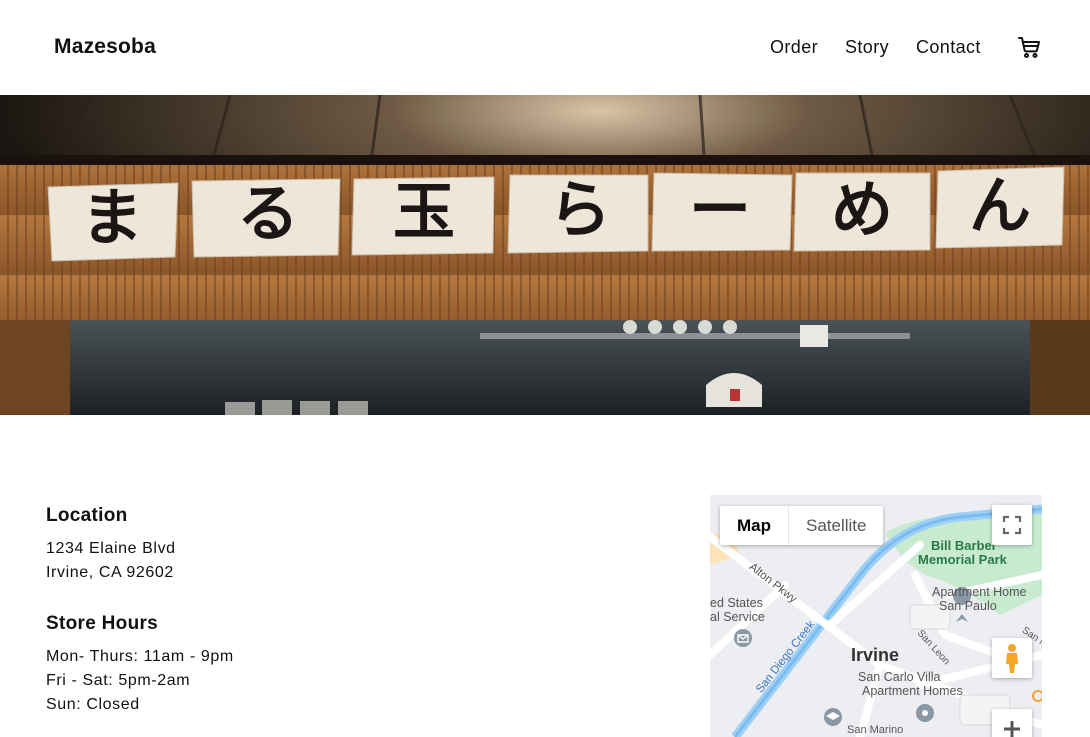 Image resolution: width=1090 pixels, height=737 pixels. What do you see at coordinates (962, 559) in the screenshot?
I see `map-label-park-2: Memorial Park` at bounding box center [962, 559].